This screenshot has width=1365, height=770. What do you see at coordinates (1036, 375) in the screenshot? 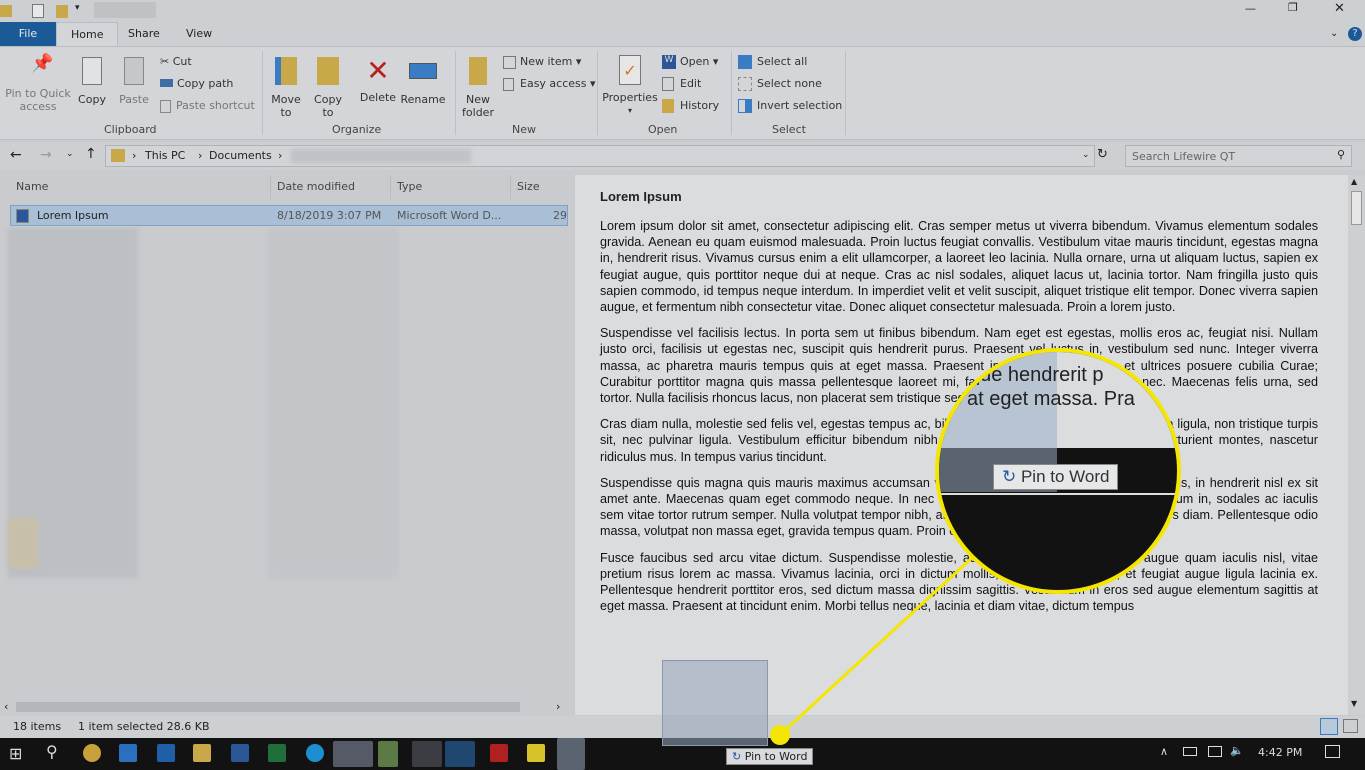
I see `magnified-text: que hendrerit p` at bounding box center [1036, 375].